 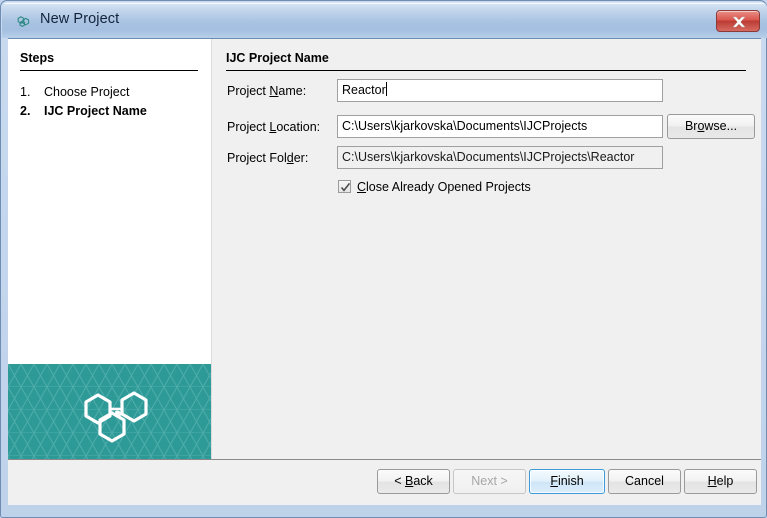 What do you see at coordinates (362, 187) in the screenshot?
I see `mnemonic: C` at bounding box center [362, 187].